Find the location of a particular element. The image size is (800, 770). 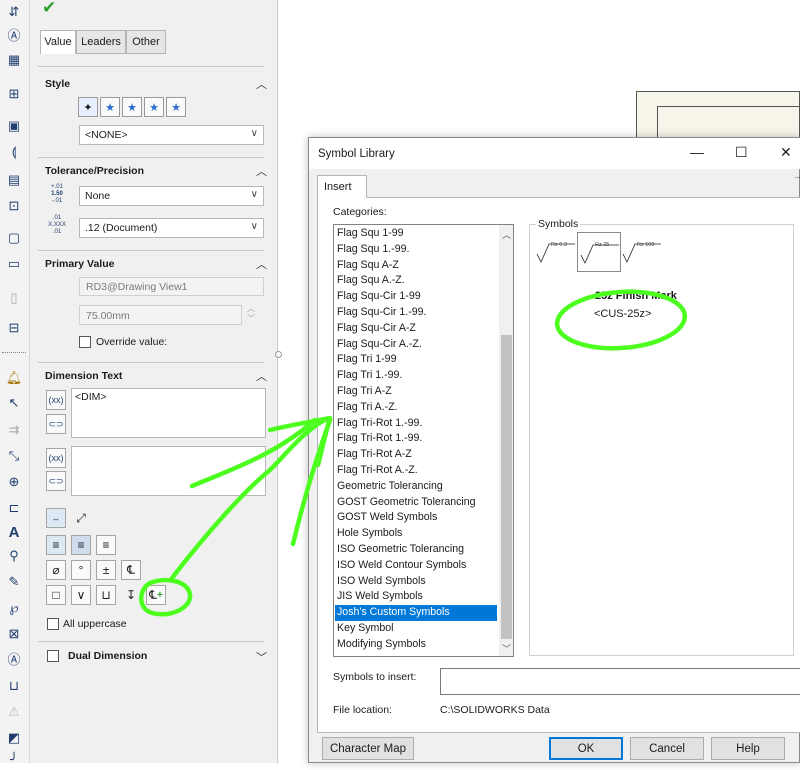

arrow-icon: ↖ is located at coordinates (14, 403).